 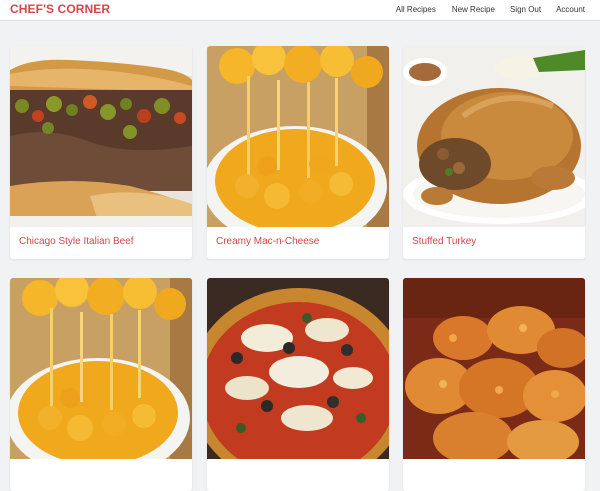 What do you see at coordinates (298, 368) in the screenshot?
I see `recipe-photo-pizza` at bounding box center [298, 368].